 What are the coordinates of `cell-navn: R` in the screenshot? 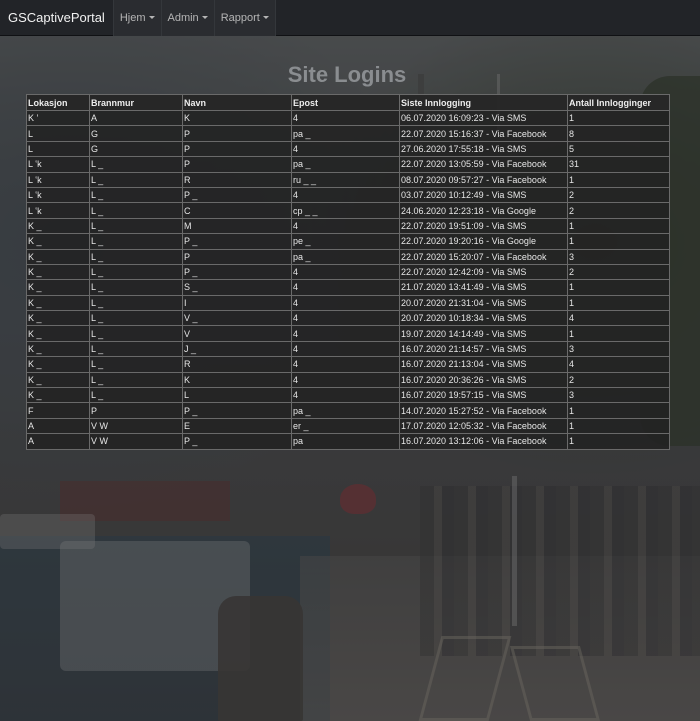 It's located at (237, 179).